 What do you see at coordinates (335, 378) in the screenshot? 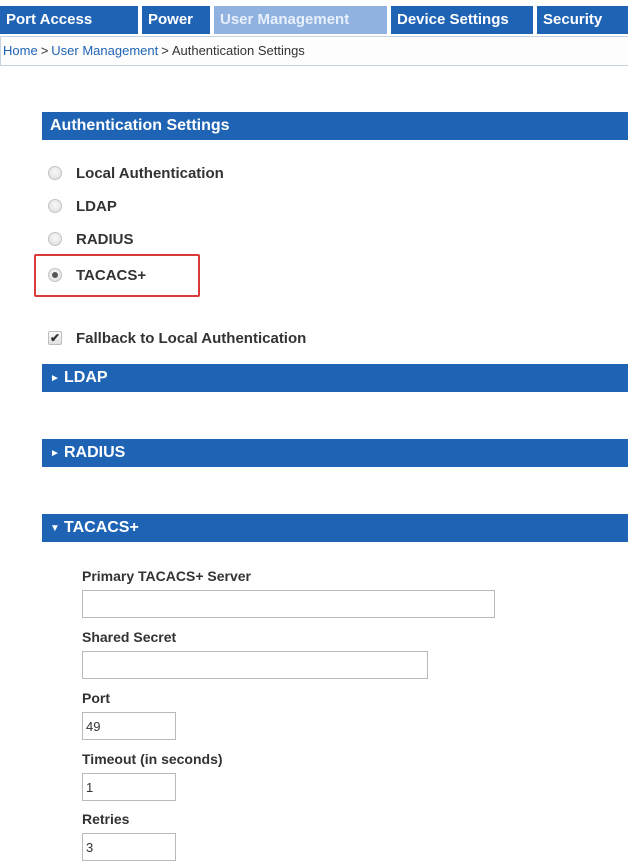
I see `section-ldap-toggle: ► LDAP` at bounding box center [335, 378].